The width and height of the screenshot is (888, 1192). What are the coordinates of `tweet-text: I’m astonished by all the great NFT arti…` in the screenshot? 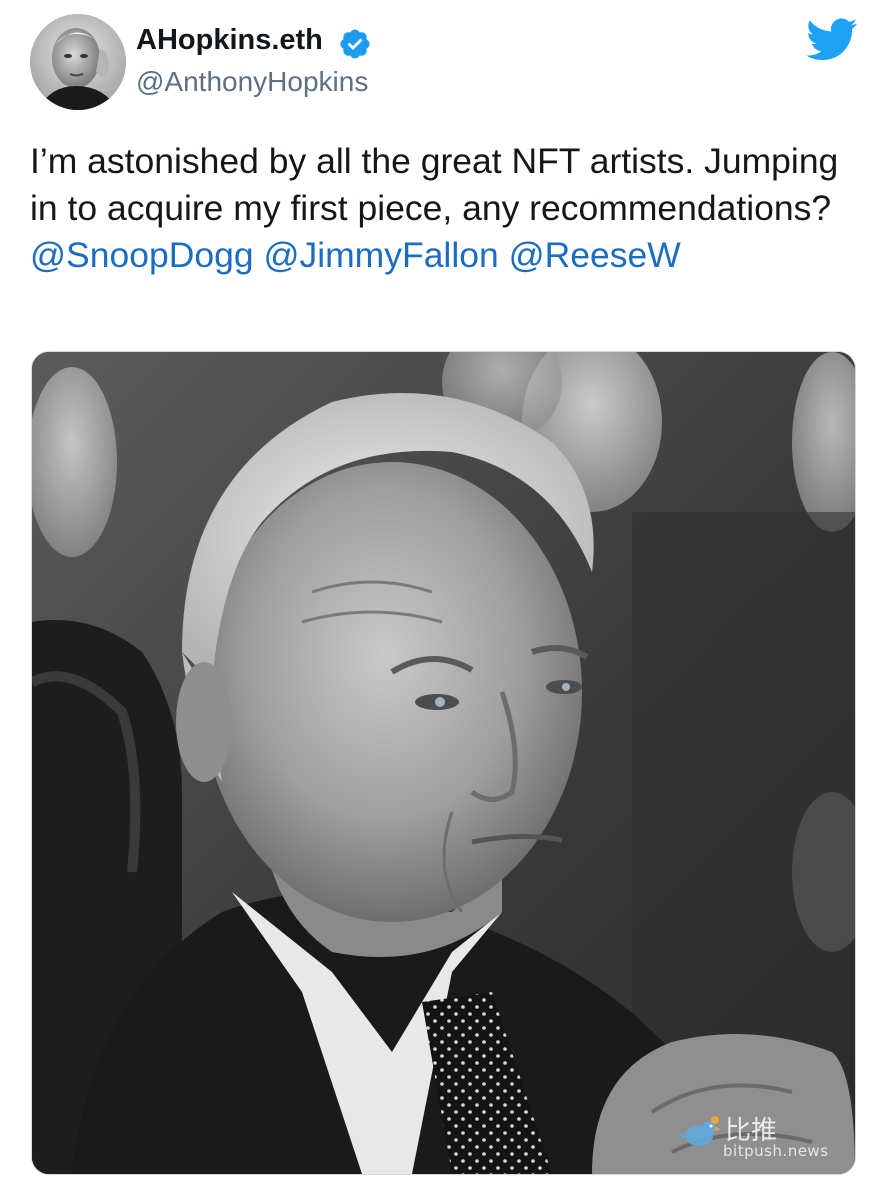 It's located at (440, 208).